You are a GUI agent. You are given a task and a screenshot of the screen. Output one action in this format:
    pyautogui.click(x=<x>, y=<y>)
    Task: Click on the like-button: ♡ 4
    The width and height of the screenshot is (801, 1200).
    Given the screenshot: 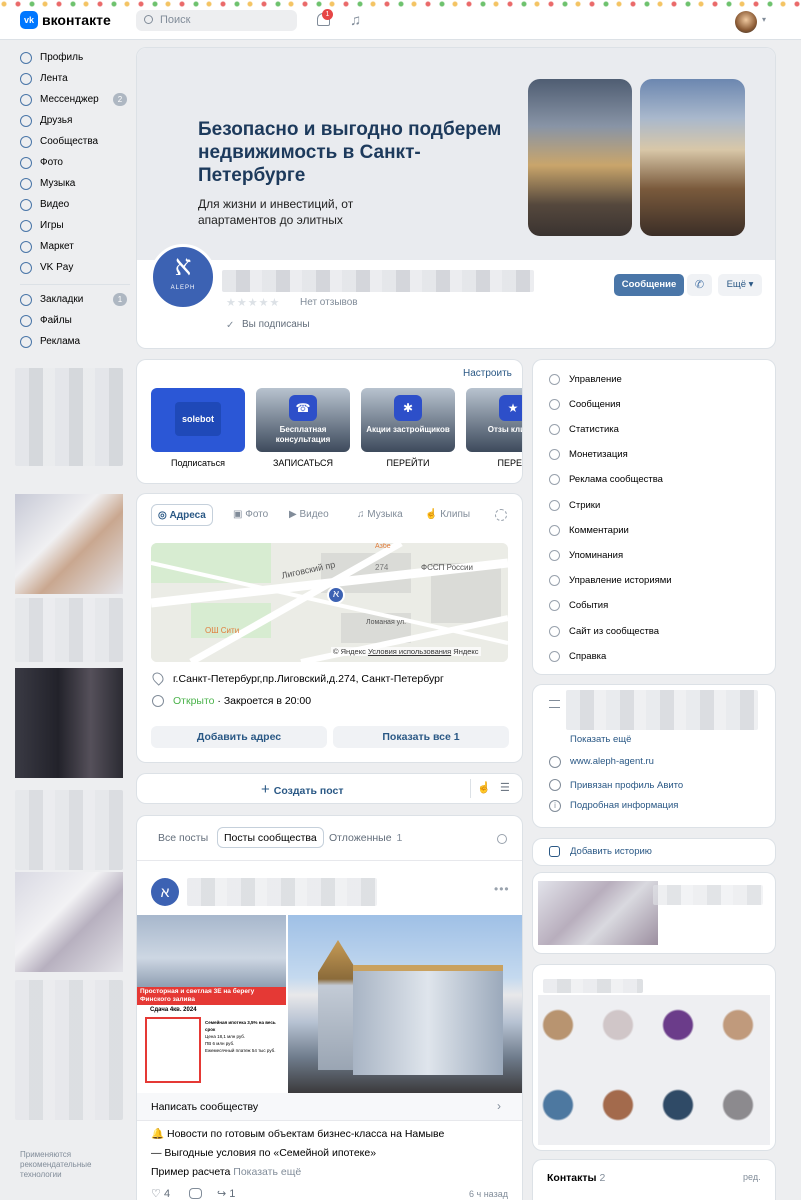 What is the action you would take?
    pyautogui.click(x=160, y=1193)
    